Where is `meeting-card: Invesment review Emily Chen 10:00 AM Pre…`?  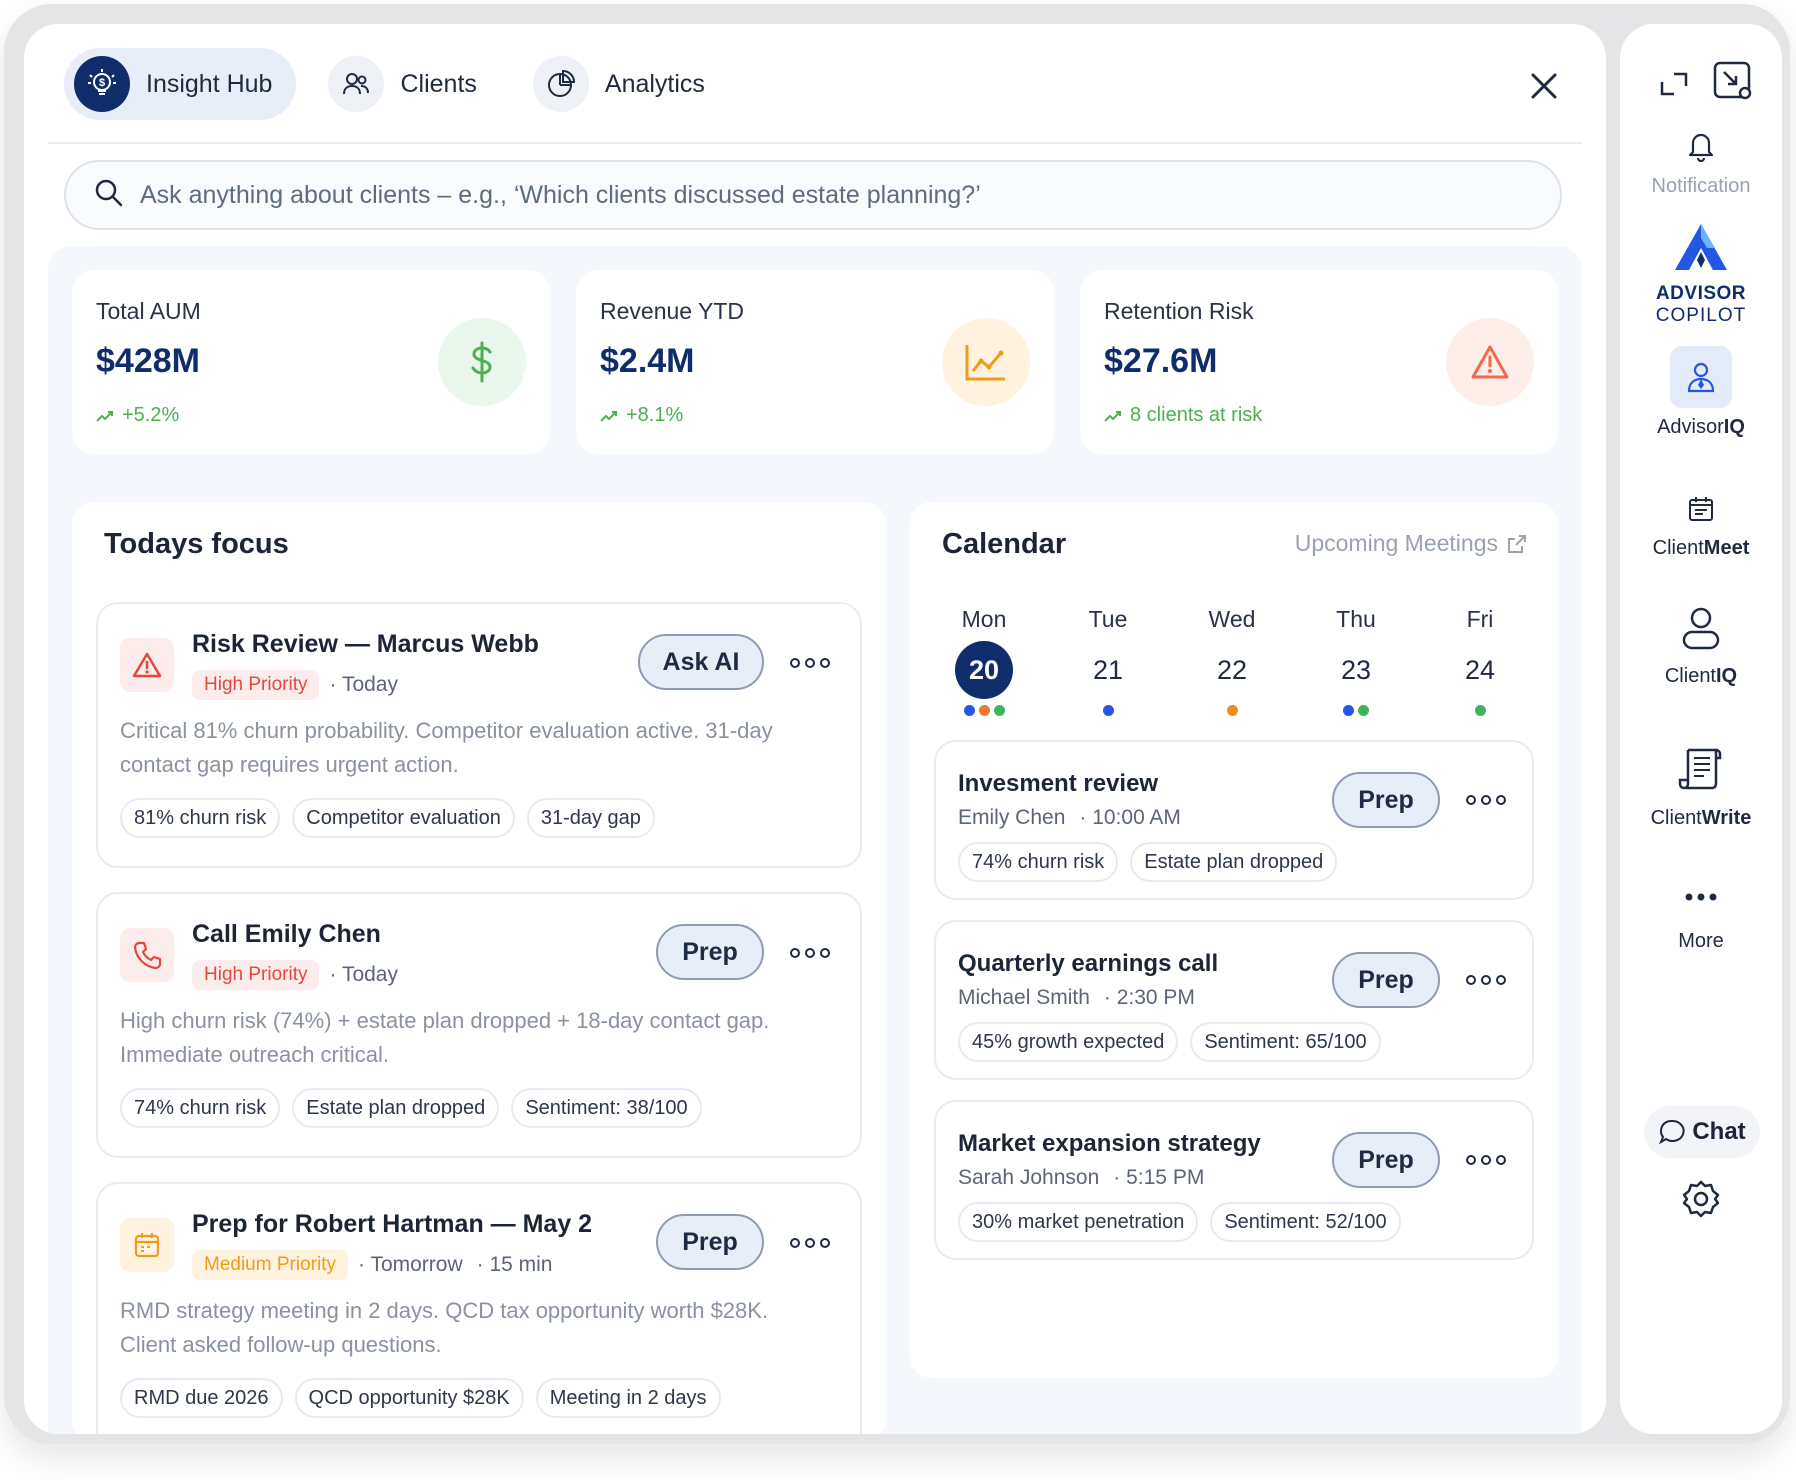
meeting-card: Invesment review Emily Chen 10:00 AM Pre… is located at coordinates (1234, 820).